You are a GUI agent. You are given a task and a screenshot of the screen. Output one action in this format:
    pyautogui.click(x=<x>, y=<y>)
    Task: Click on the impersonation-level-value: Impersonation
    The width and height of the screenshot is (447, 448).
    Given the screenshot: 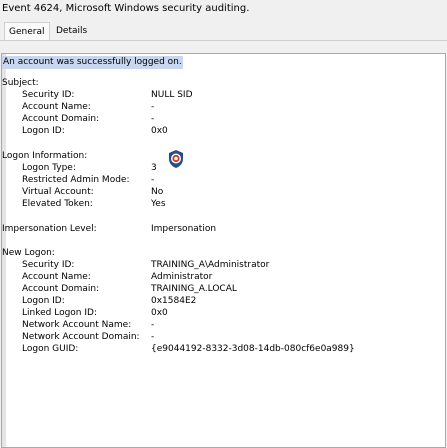 What is the action you would take?
    pyautogui.click(x=184, y=229)
    